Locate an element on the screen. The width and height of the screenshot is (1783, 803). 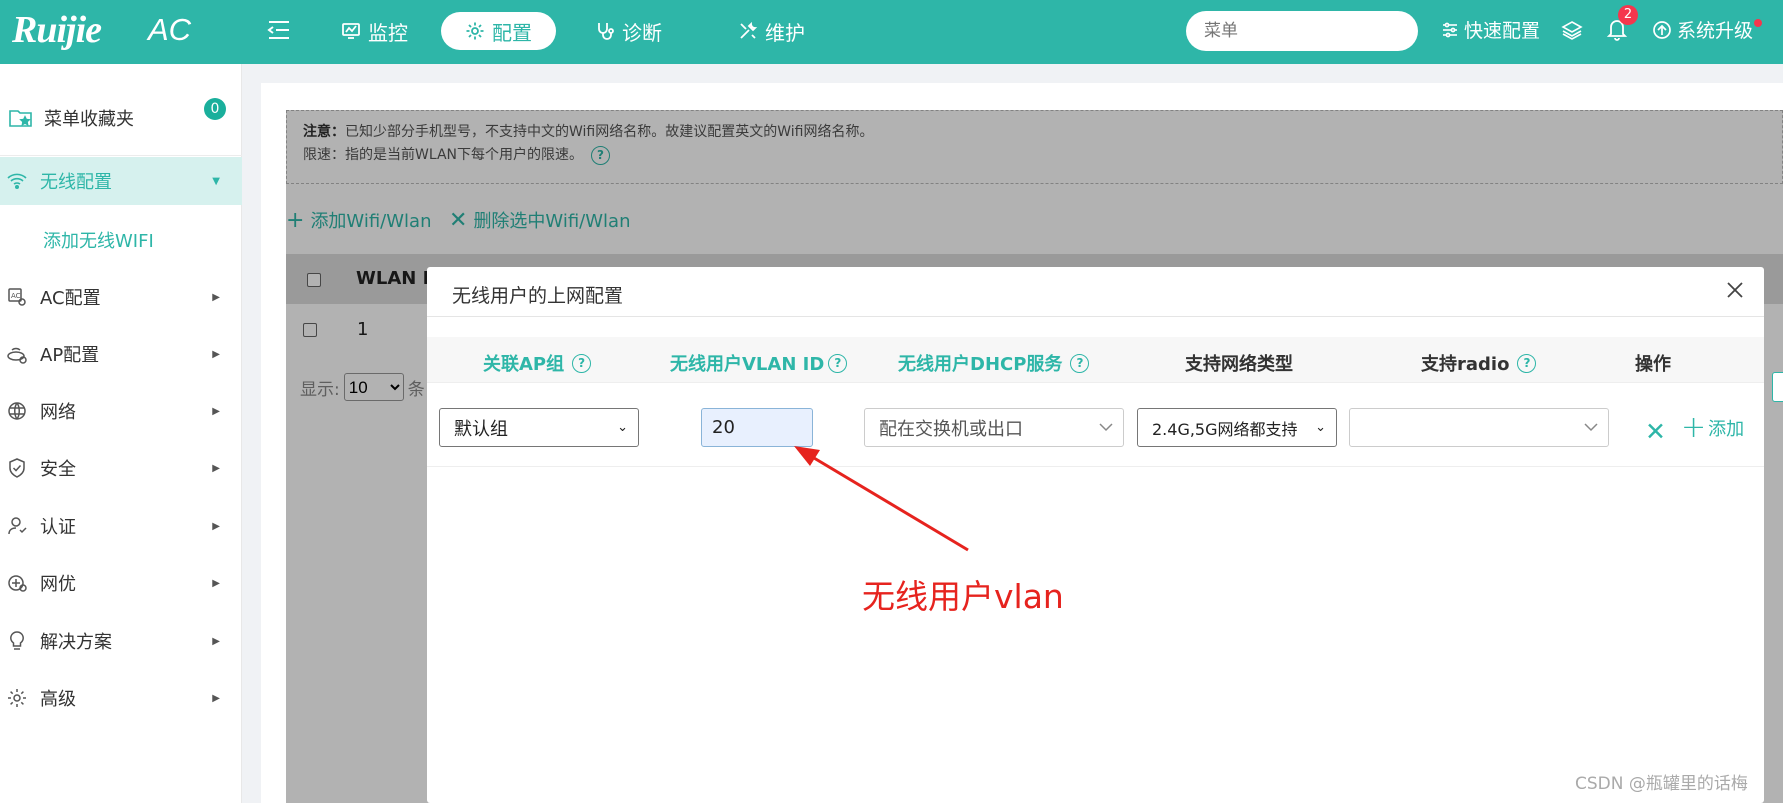
modal-title: 无线用户的上网配置 is located at coordinates (538, 296).